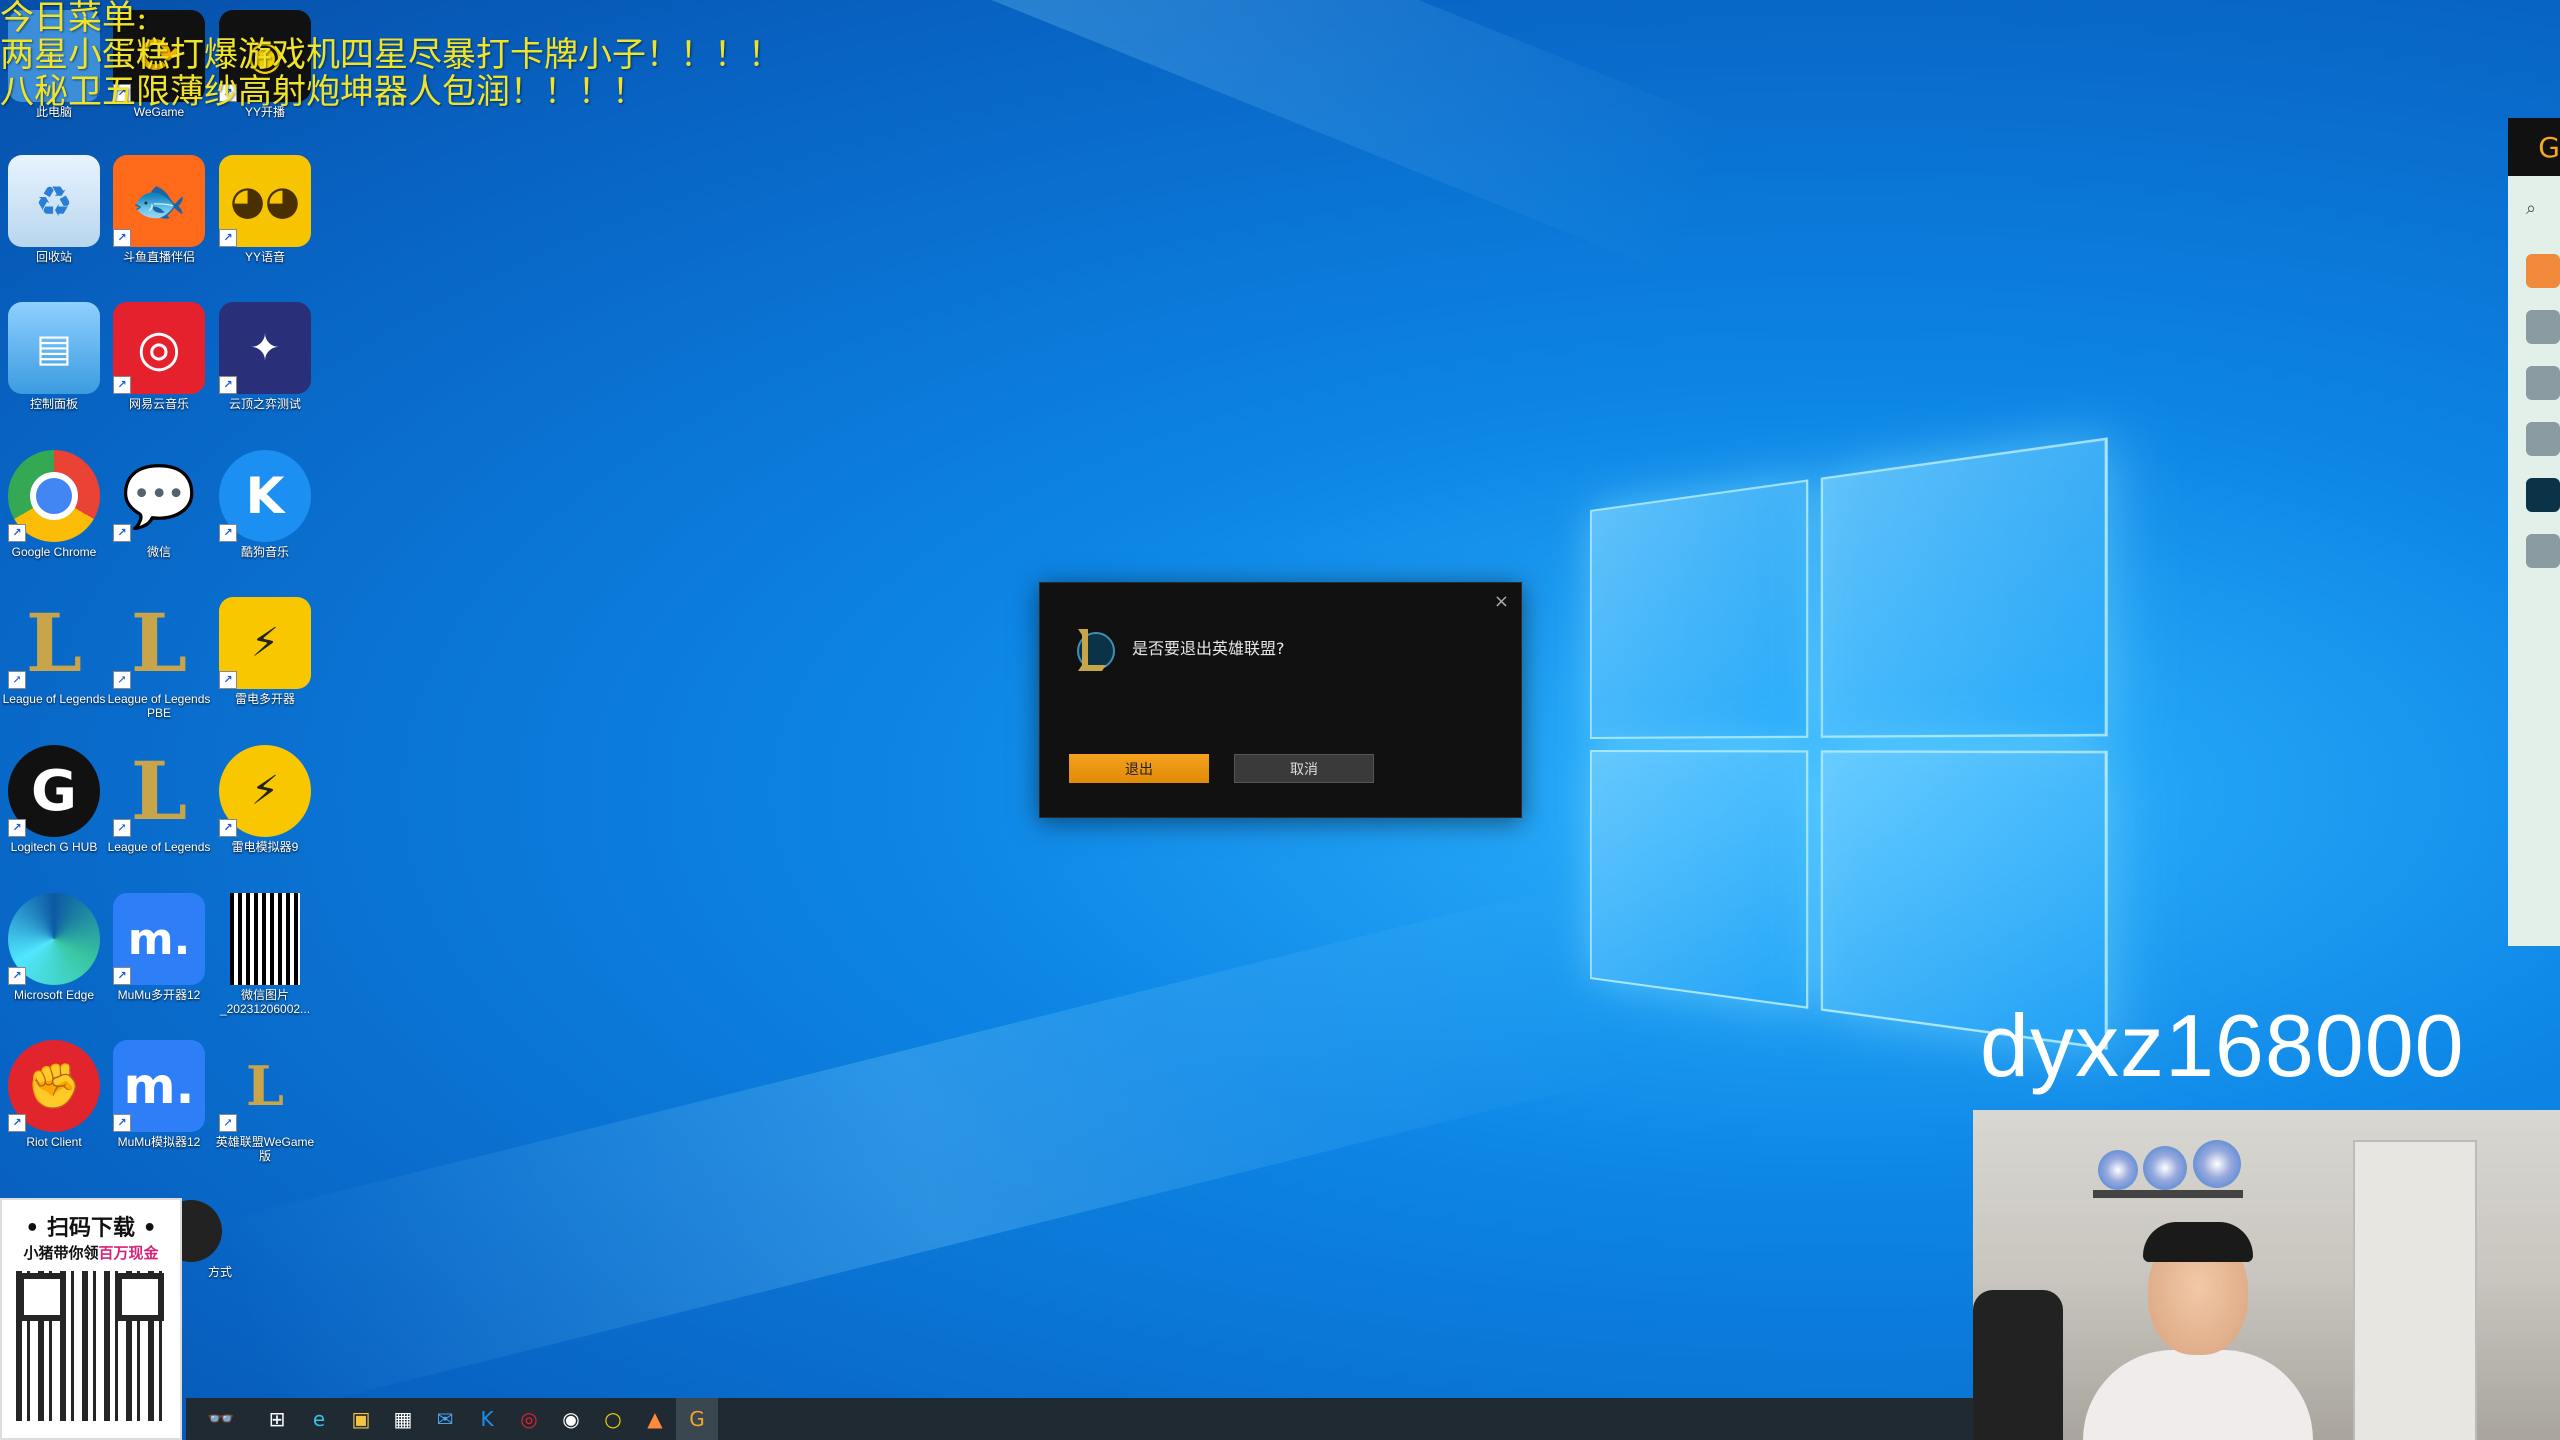 The width and height of the screenshot is (2560, 1440). I want to click on desktop-icon-label: 微信, so click(158, 552).